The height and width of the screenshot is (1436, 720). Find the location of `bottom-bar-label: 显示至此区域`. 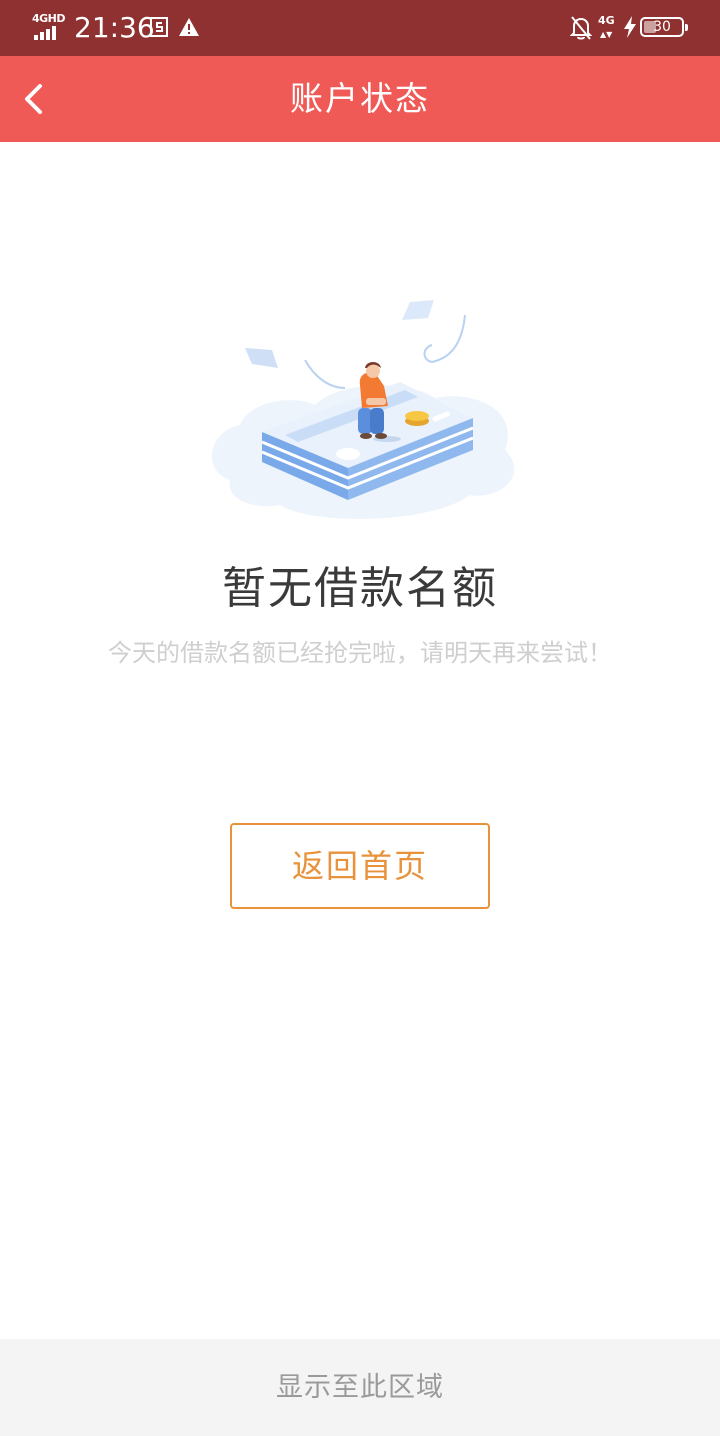

bottom-bar-label: 显示至此区域 is located at coordinates (360, 1387).